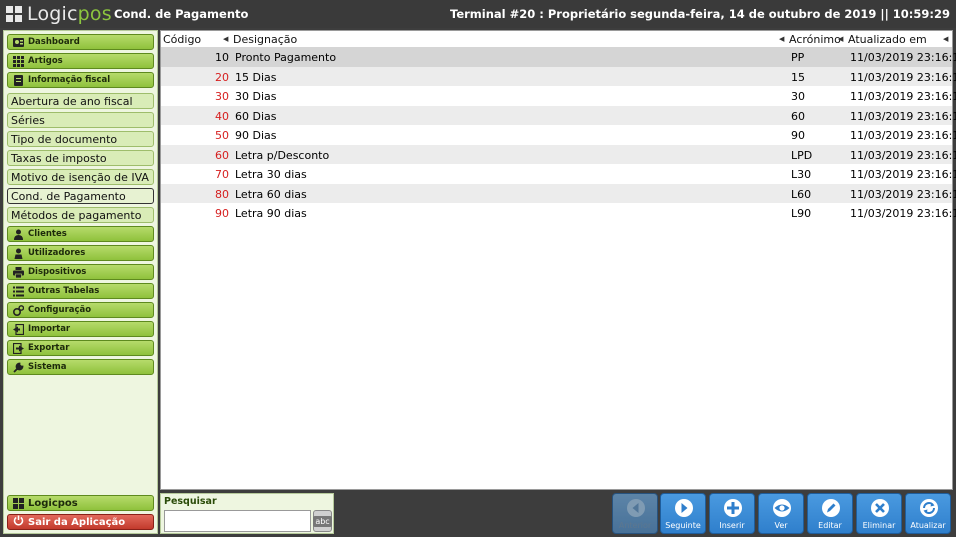 Image resolution: width=956 pixels, height=537 pixels. Describe the element at coordinates (18, 329) in the screenshot. I see `import-icon` at that location.